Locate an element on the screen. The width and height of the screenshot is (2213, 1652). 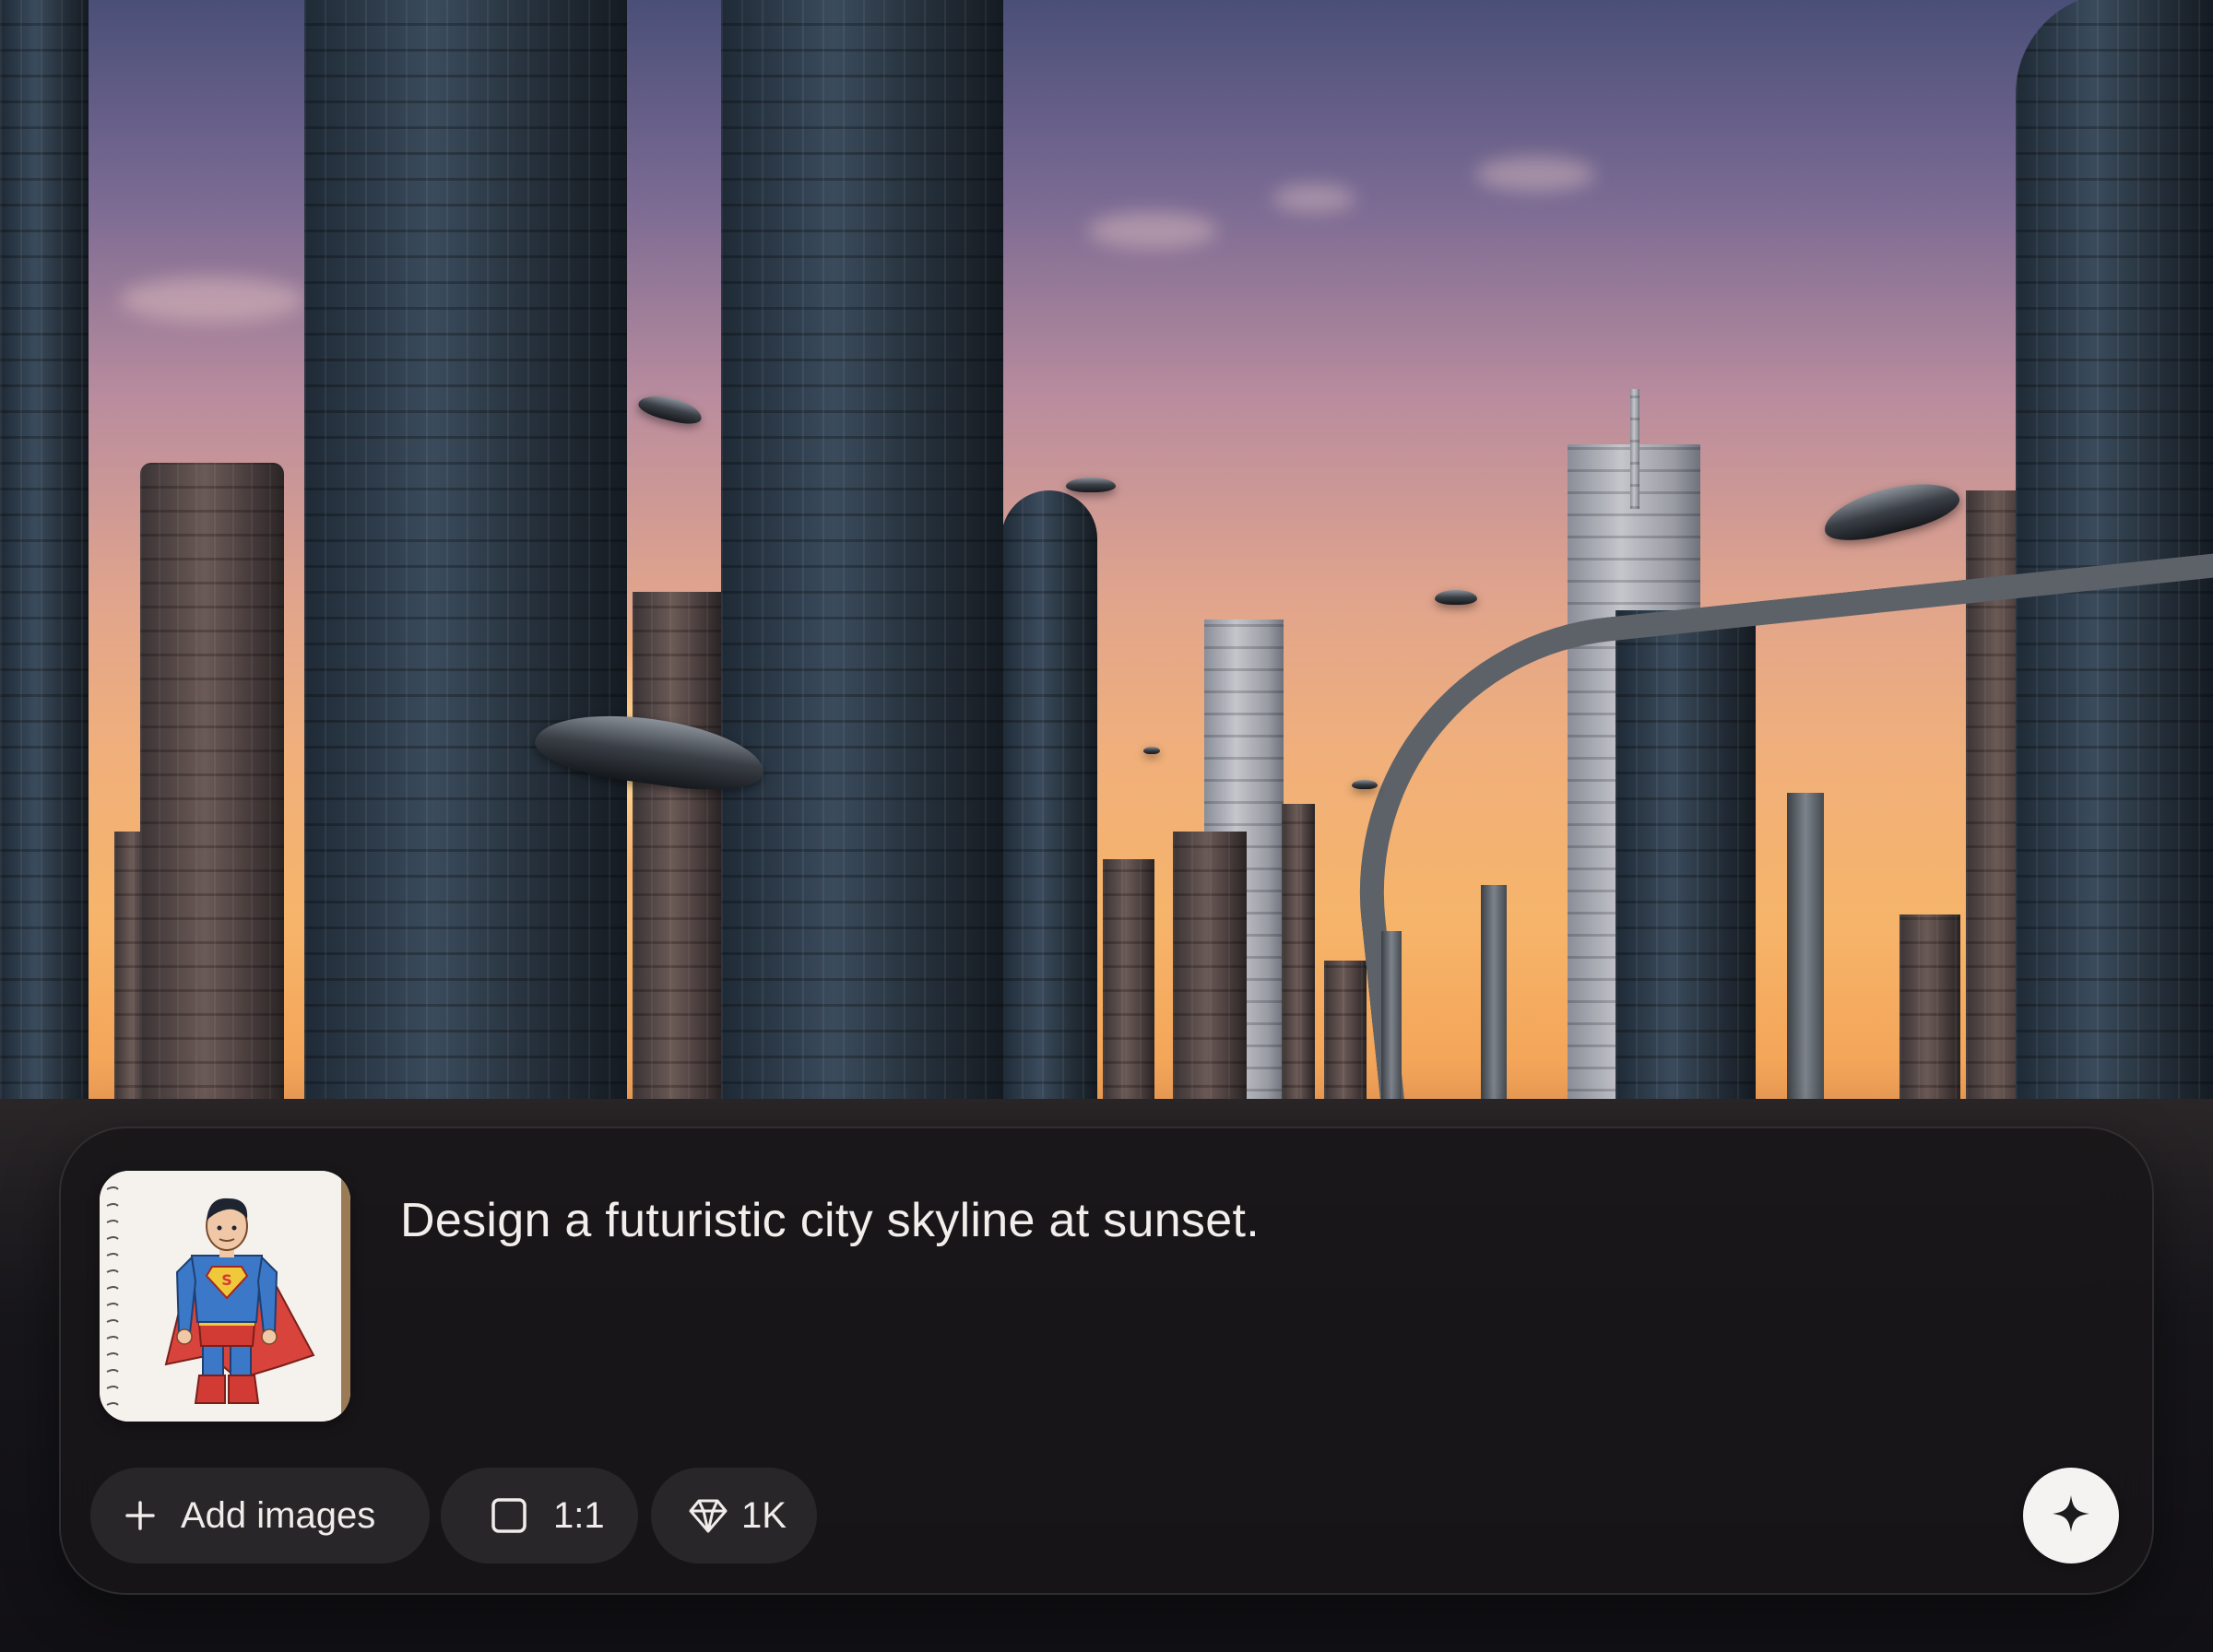
aspect-ratio-label: 1:1 is located at coordinates (579, 1515).